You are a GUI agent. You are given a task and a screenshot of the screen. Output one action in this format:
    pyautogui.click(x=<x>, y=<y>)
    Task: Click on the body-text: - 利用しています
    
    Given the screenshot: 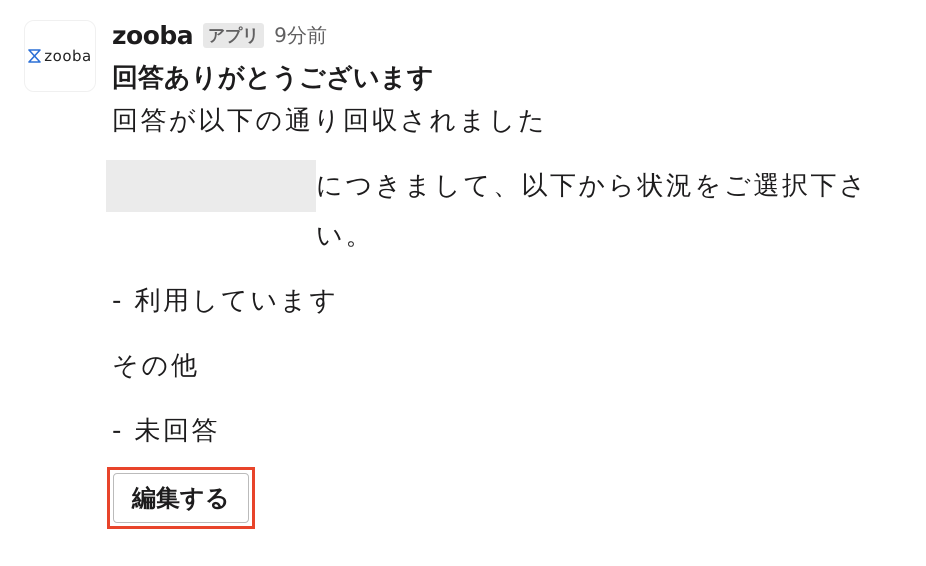 What is the action you would take?
    pyautogui.click(x=226, y=301)
    